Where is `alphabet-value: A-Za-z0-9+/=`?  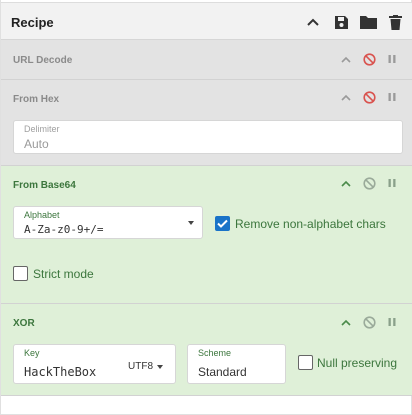 alphabet-value: A-Za-z0-9+/= is located at coordinates (64, 229).